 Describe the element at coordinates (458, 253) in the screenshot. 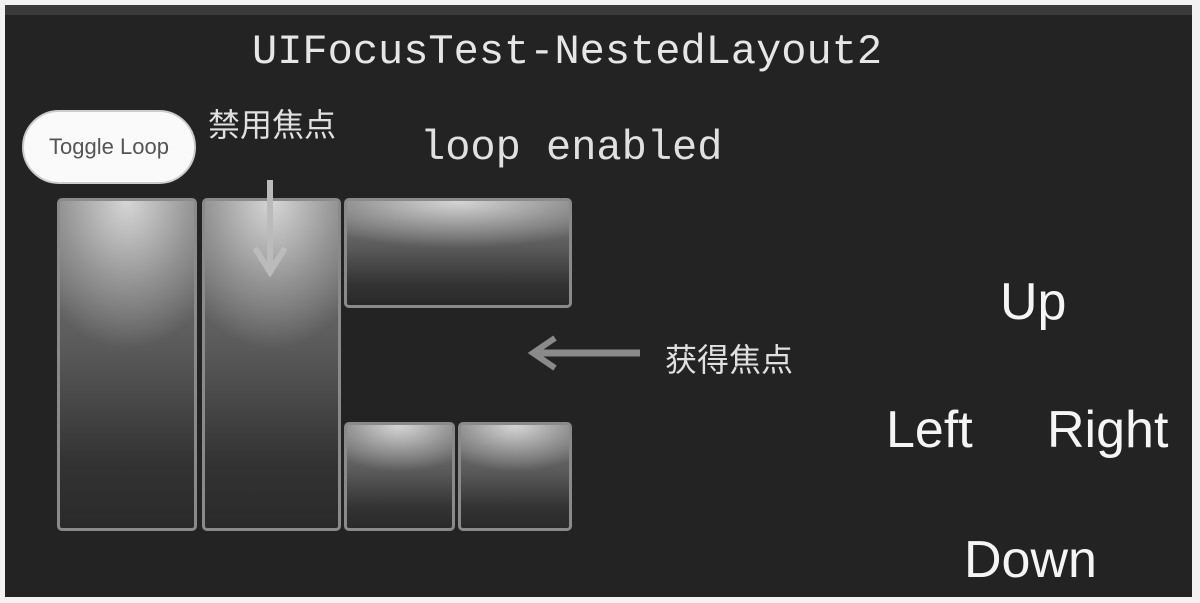

I see `focus-panel-top-right` at that location.